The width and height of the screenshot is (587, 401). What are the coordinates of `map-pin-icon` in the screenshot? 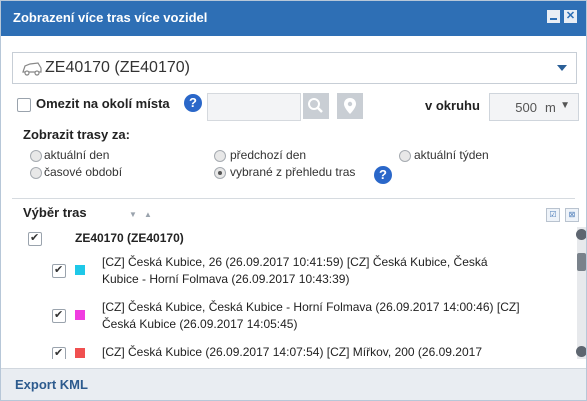 It's located at (350, 106).